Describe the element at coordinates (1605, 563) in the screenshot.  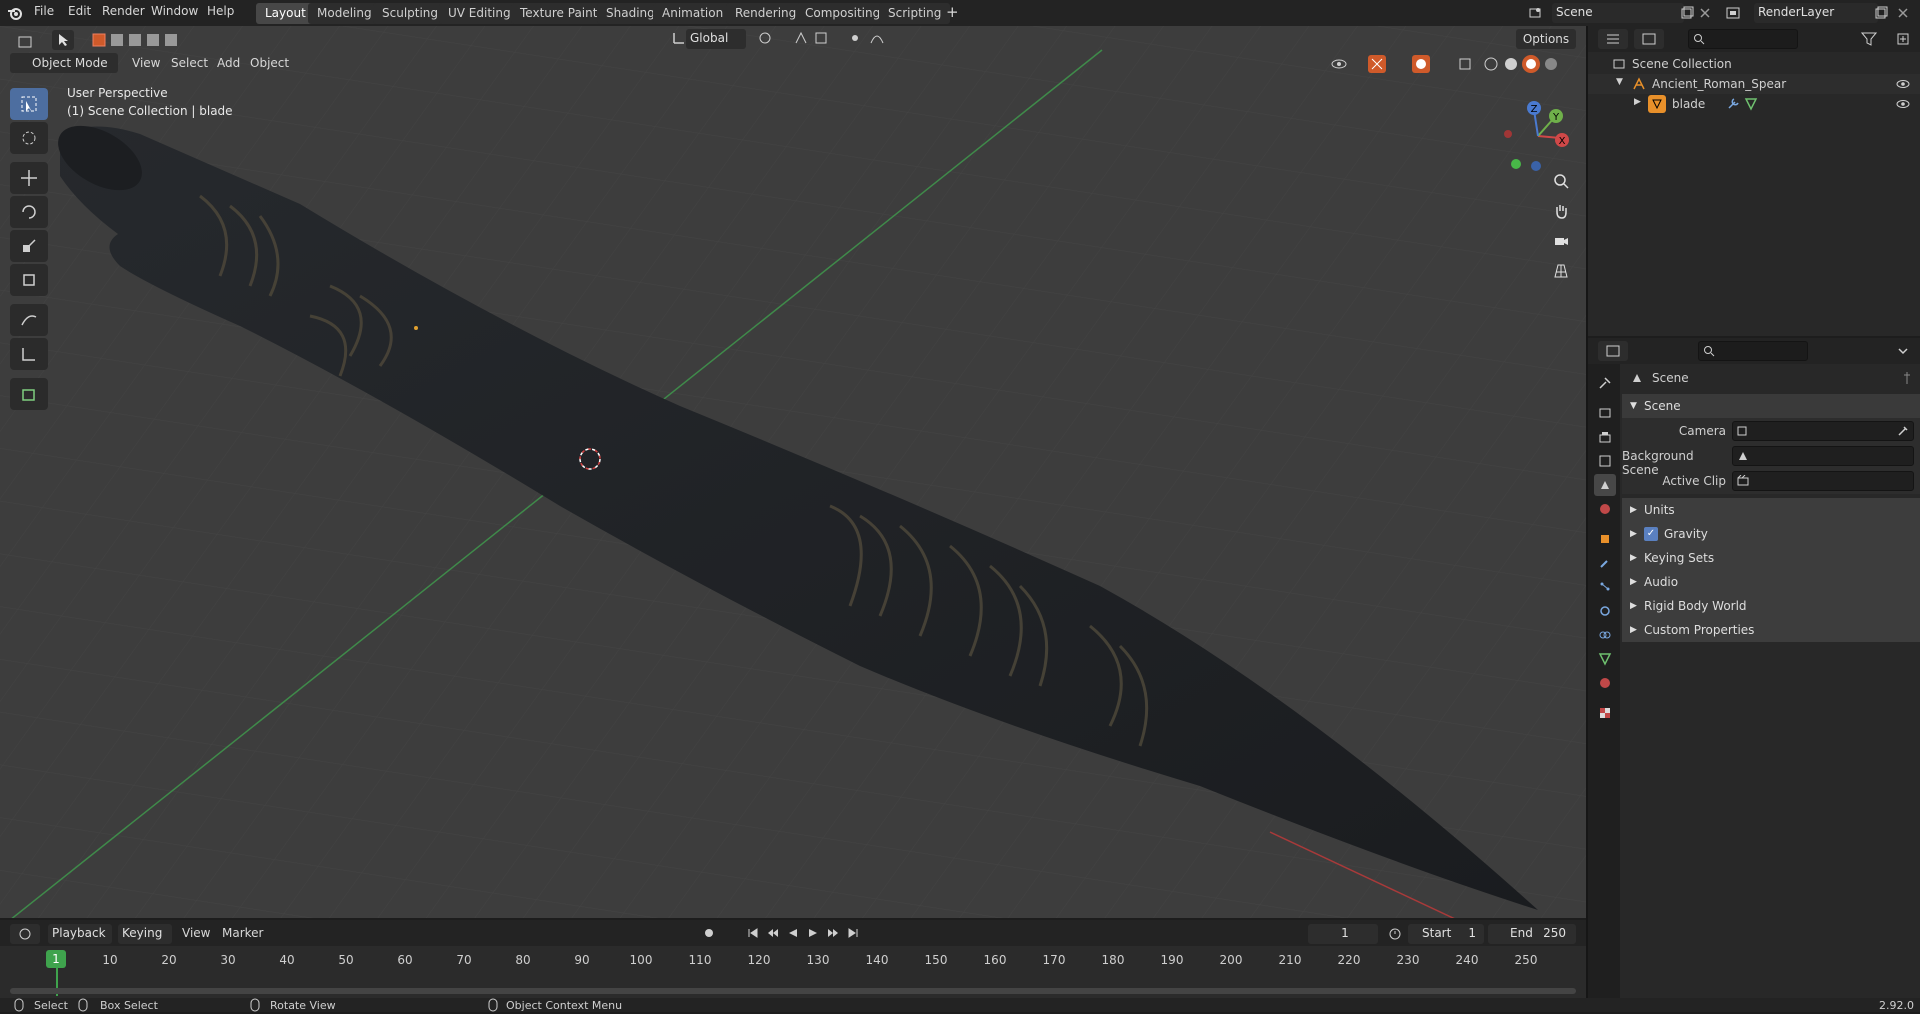
I see `tab-modifiers-icon` at that location.